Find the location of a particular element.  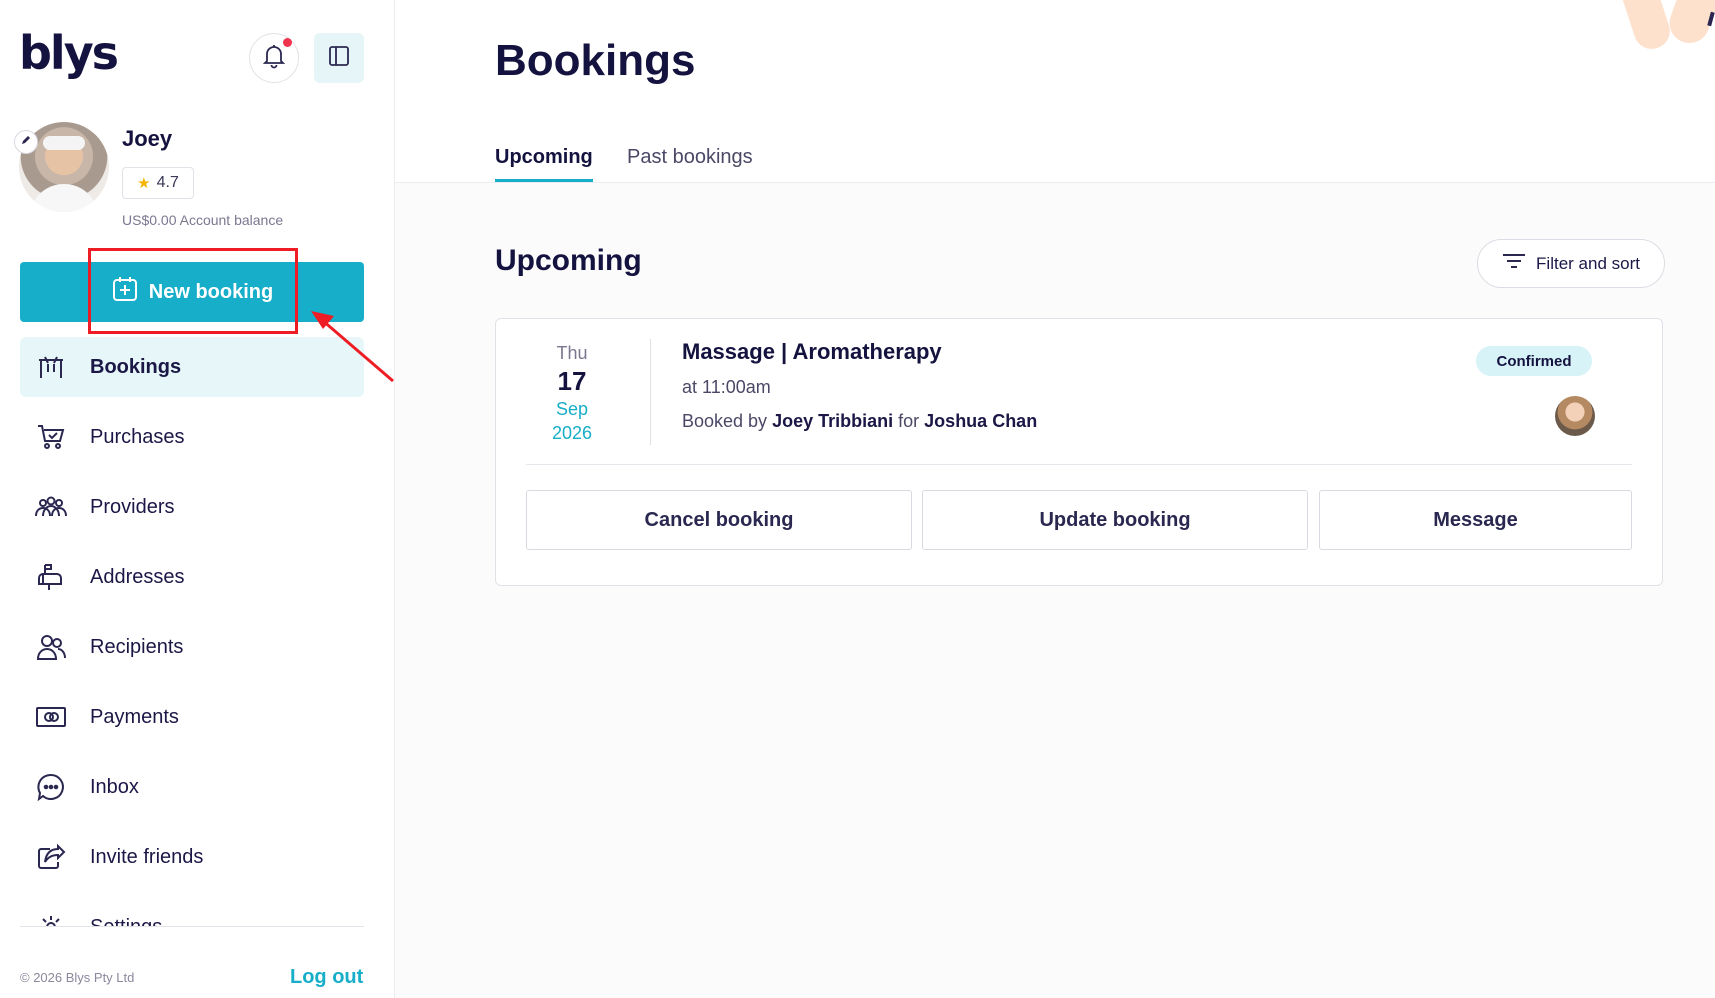

message-button: Message is located at coordinates (1475, 520).